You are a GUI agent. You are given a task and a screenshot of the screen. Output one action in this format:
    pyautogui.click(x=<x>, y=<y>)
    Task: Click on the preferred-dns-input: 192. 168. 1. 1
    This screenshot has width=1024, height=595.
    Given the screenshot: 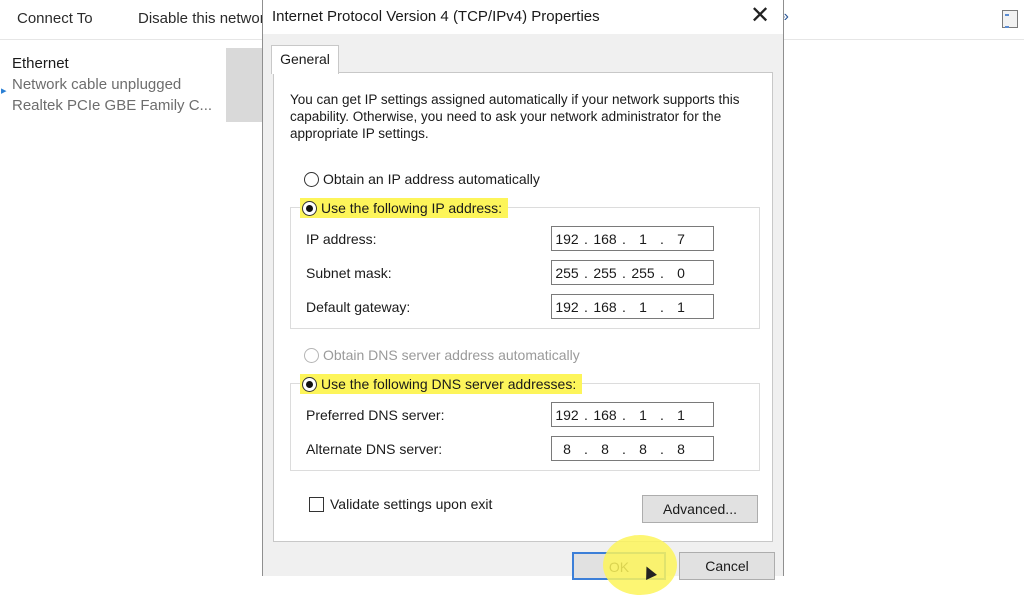 What is the action you would take?
    pyautogui.click(x=632, y=414)
    